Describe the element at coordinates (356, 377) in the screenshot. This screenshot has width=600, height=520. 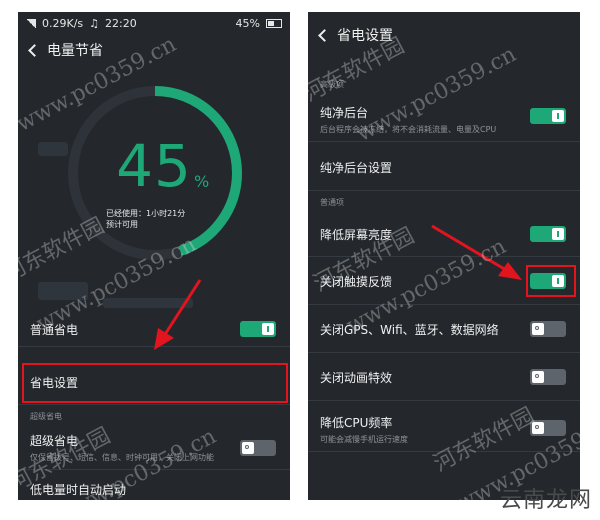
I see `row-title: 关闭动画特效` at that location.